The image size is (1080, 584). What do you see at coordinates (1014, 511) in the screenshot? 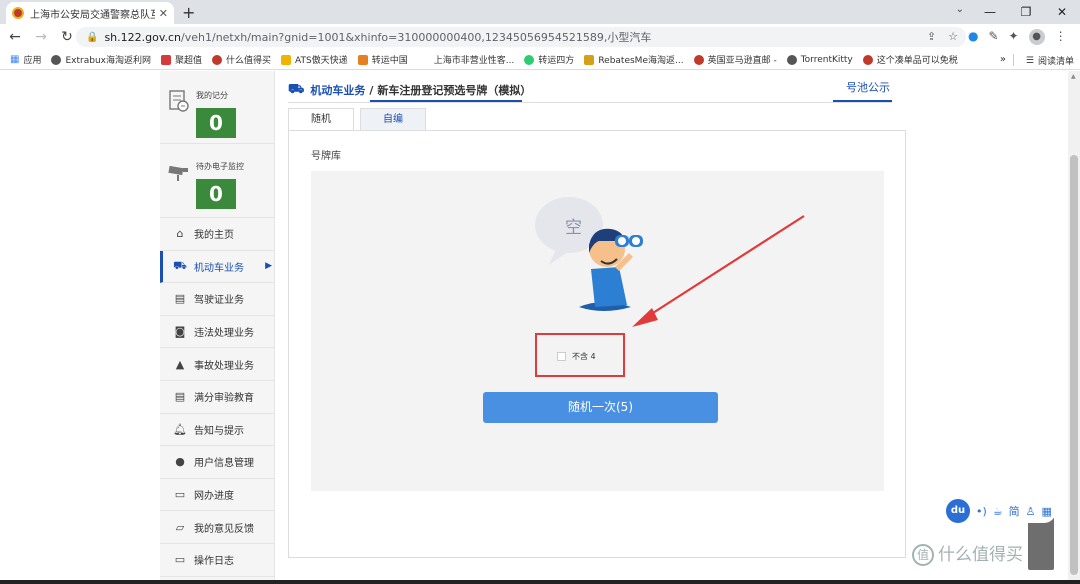
I see `simplified-toggle: 简` at bounding box center [1014, 511].